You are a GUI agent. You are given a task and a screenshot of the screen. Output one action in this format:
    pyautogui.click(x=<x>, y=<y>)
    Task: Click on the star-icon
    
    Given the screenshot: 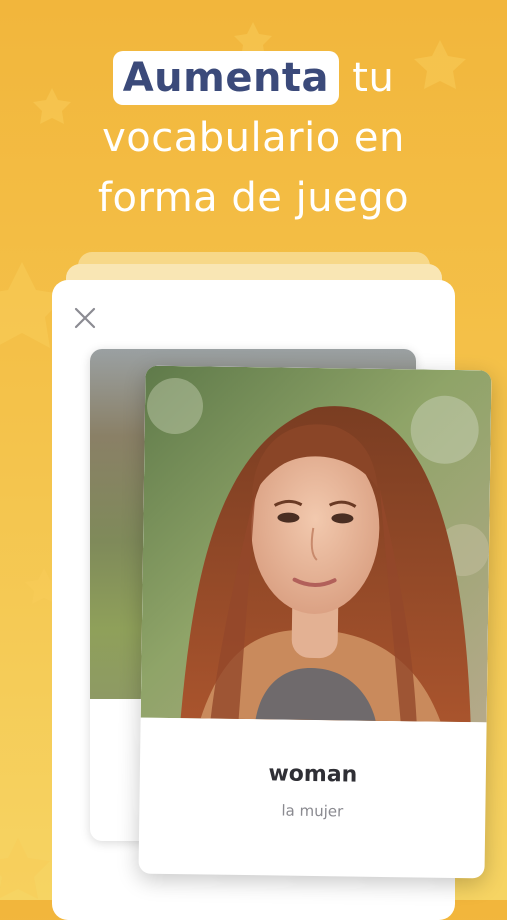 What is the action you would take?
    pyautogui.click(x=25, y=868)
    